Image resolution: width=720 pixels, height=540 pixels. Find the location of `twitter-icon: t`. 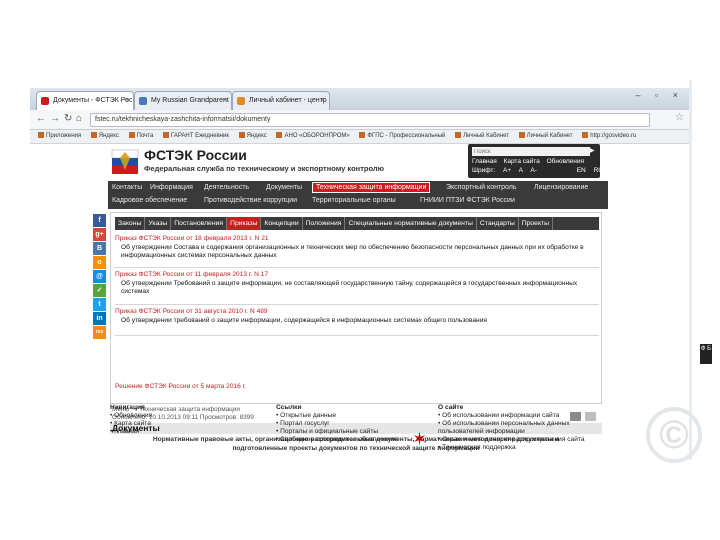

twitter-icon: t is located at coordinates (99, 304).